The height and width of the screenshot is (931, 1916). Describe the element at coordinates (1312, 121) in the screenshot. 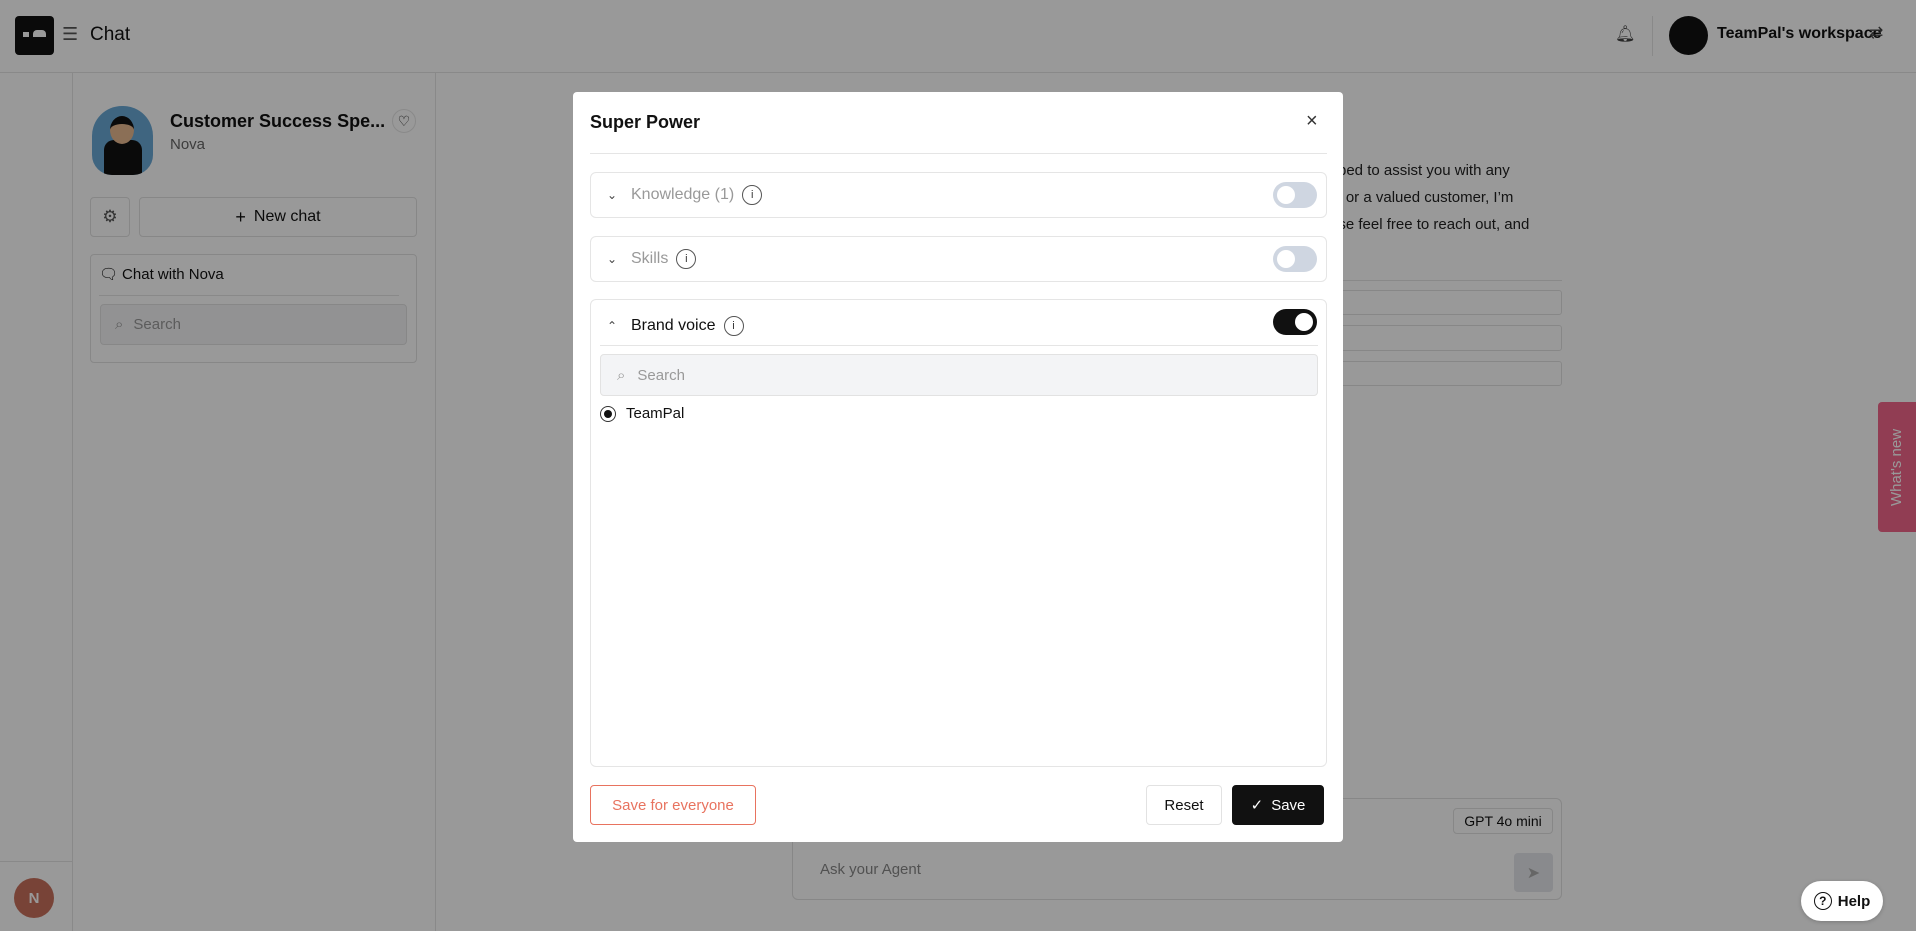

I see `close-icon: ×` at that location.